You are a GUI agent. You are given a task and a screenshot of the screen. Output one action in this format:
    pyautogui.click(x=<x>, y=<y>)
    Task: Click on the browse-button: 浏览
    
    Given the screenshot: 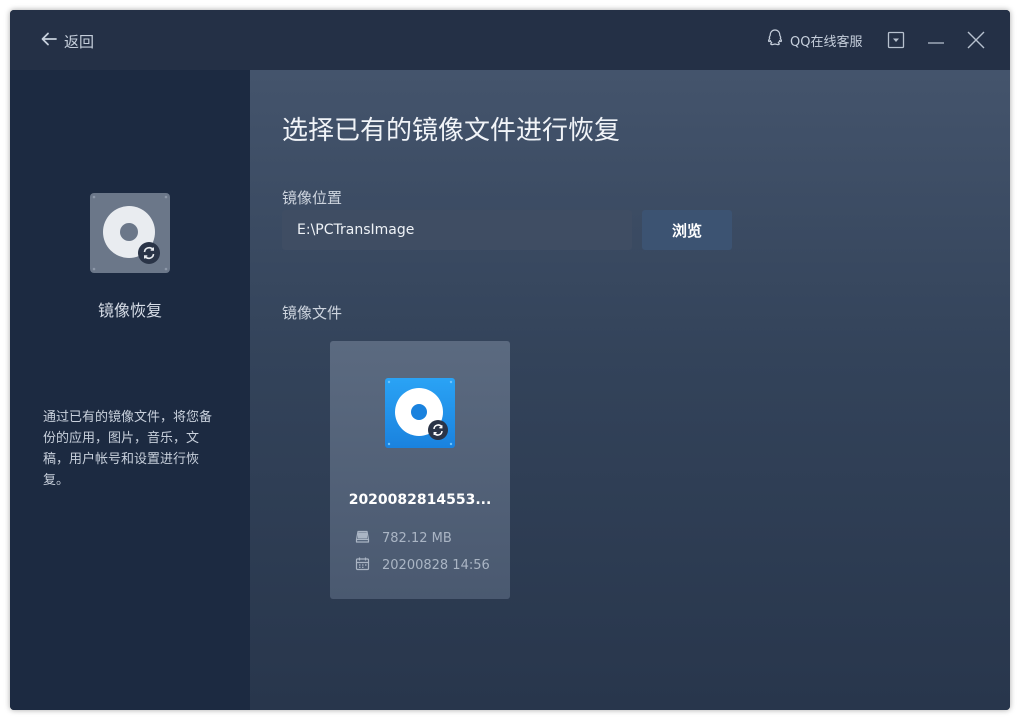 What is the action you would take?
    pyautogui.click(x=687, y=230)
    